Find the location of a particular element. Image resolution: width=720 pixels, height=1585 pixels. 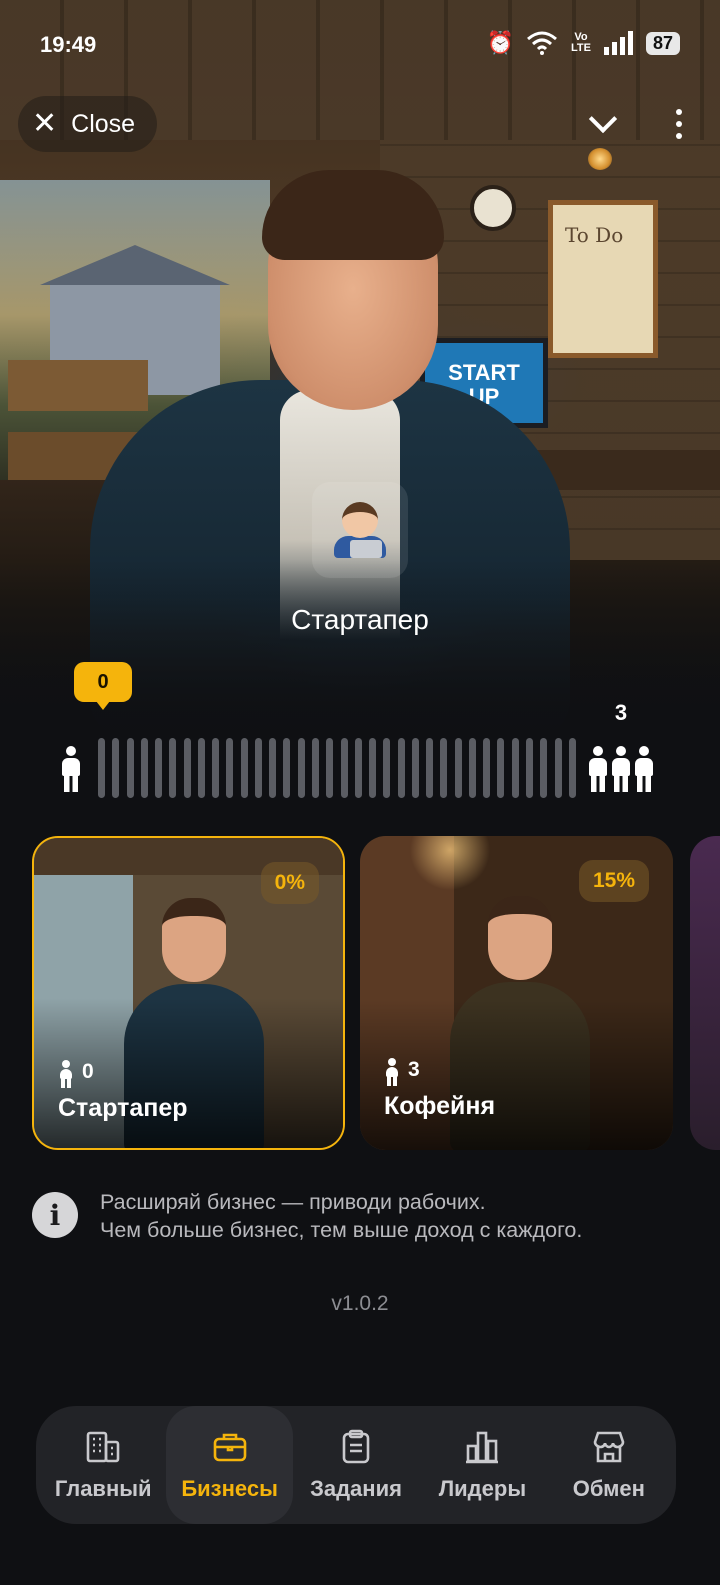

top-right-controls is located at coordinates (631, 124).